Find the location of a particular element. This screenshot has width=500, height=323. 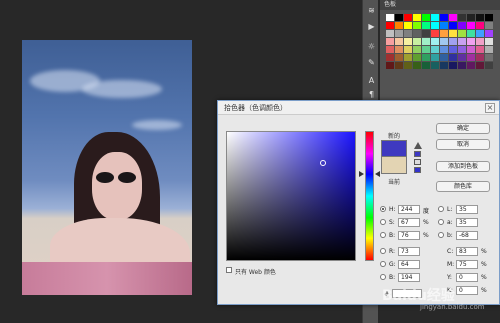

radio-r is located at coordinates (383, 251).